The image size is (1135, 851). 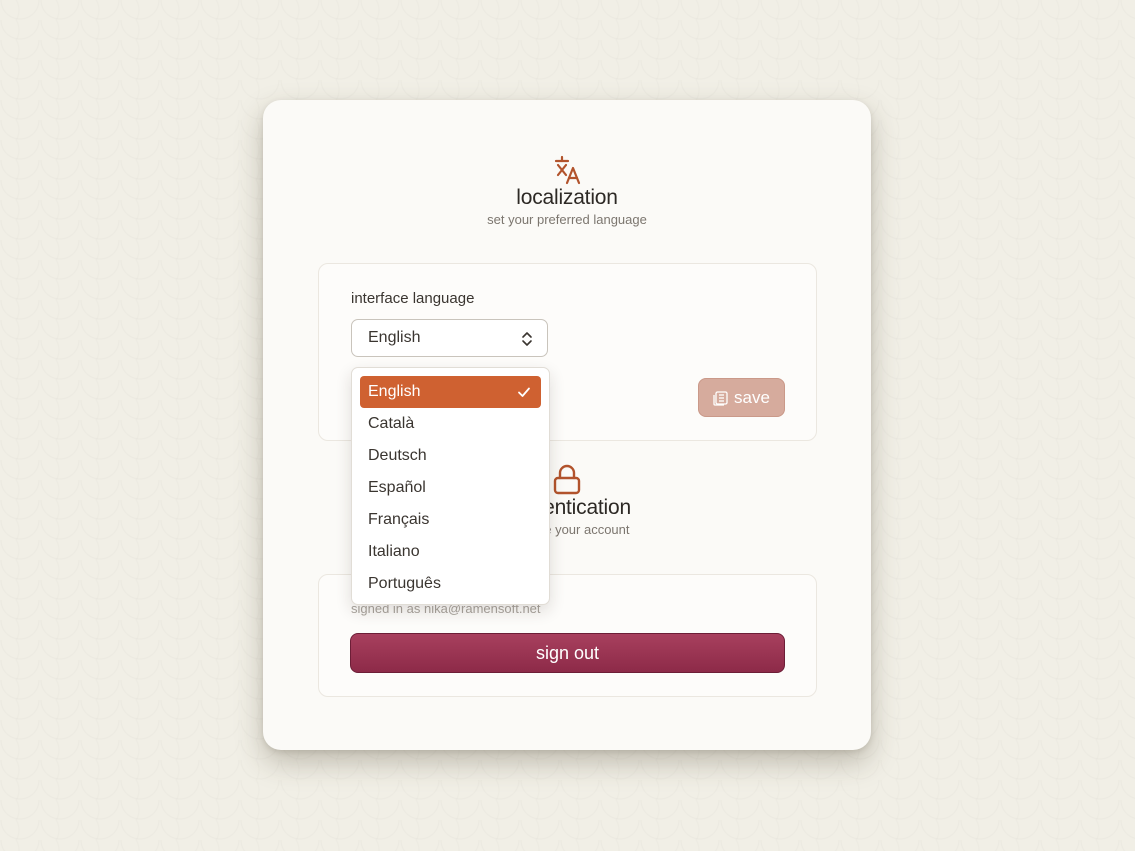 What do you see at coordinates (391, 423) in the screenshot?
I see `option-label: Català` at bounding box center [391, 423].